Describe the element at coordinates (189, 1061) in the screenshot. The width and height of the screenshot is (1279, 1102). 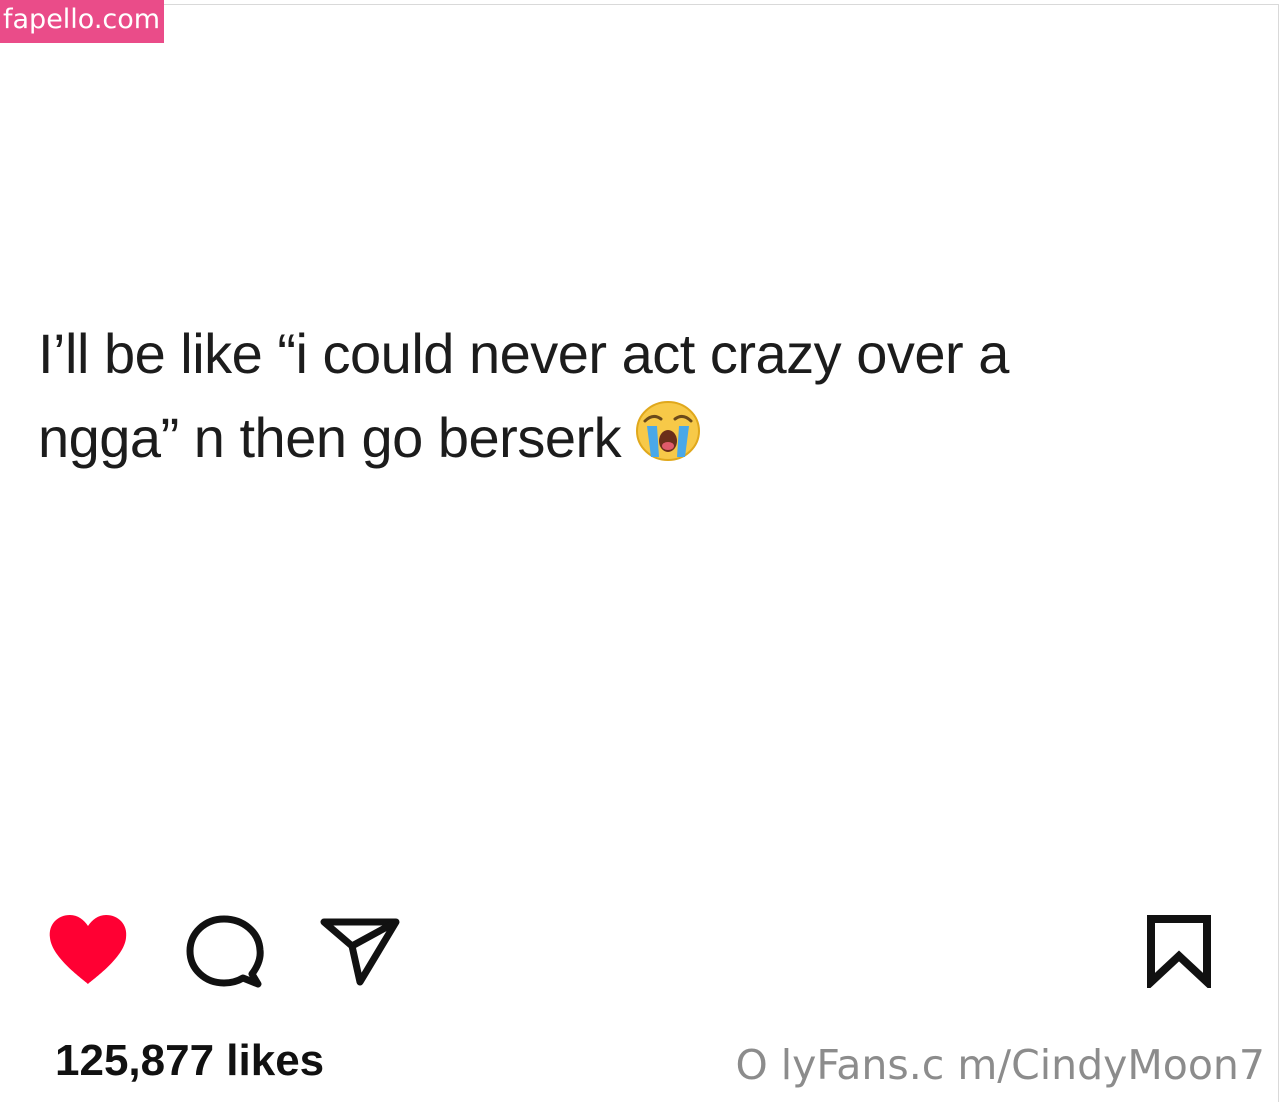
I see `likes-count: 125,877 likes` at that location.